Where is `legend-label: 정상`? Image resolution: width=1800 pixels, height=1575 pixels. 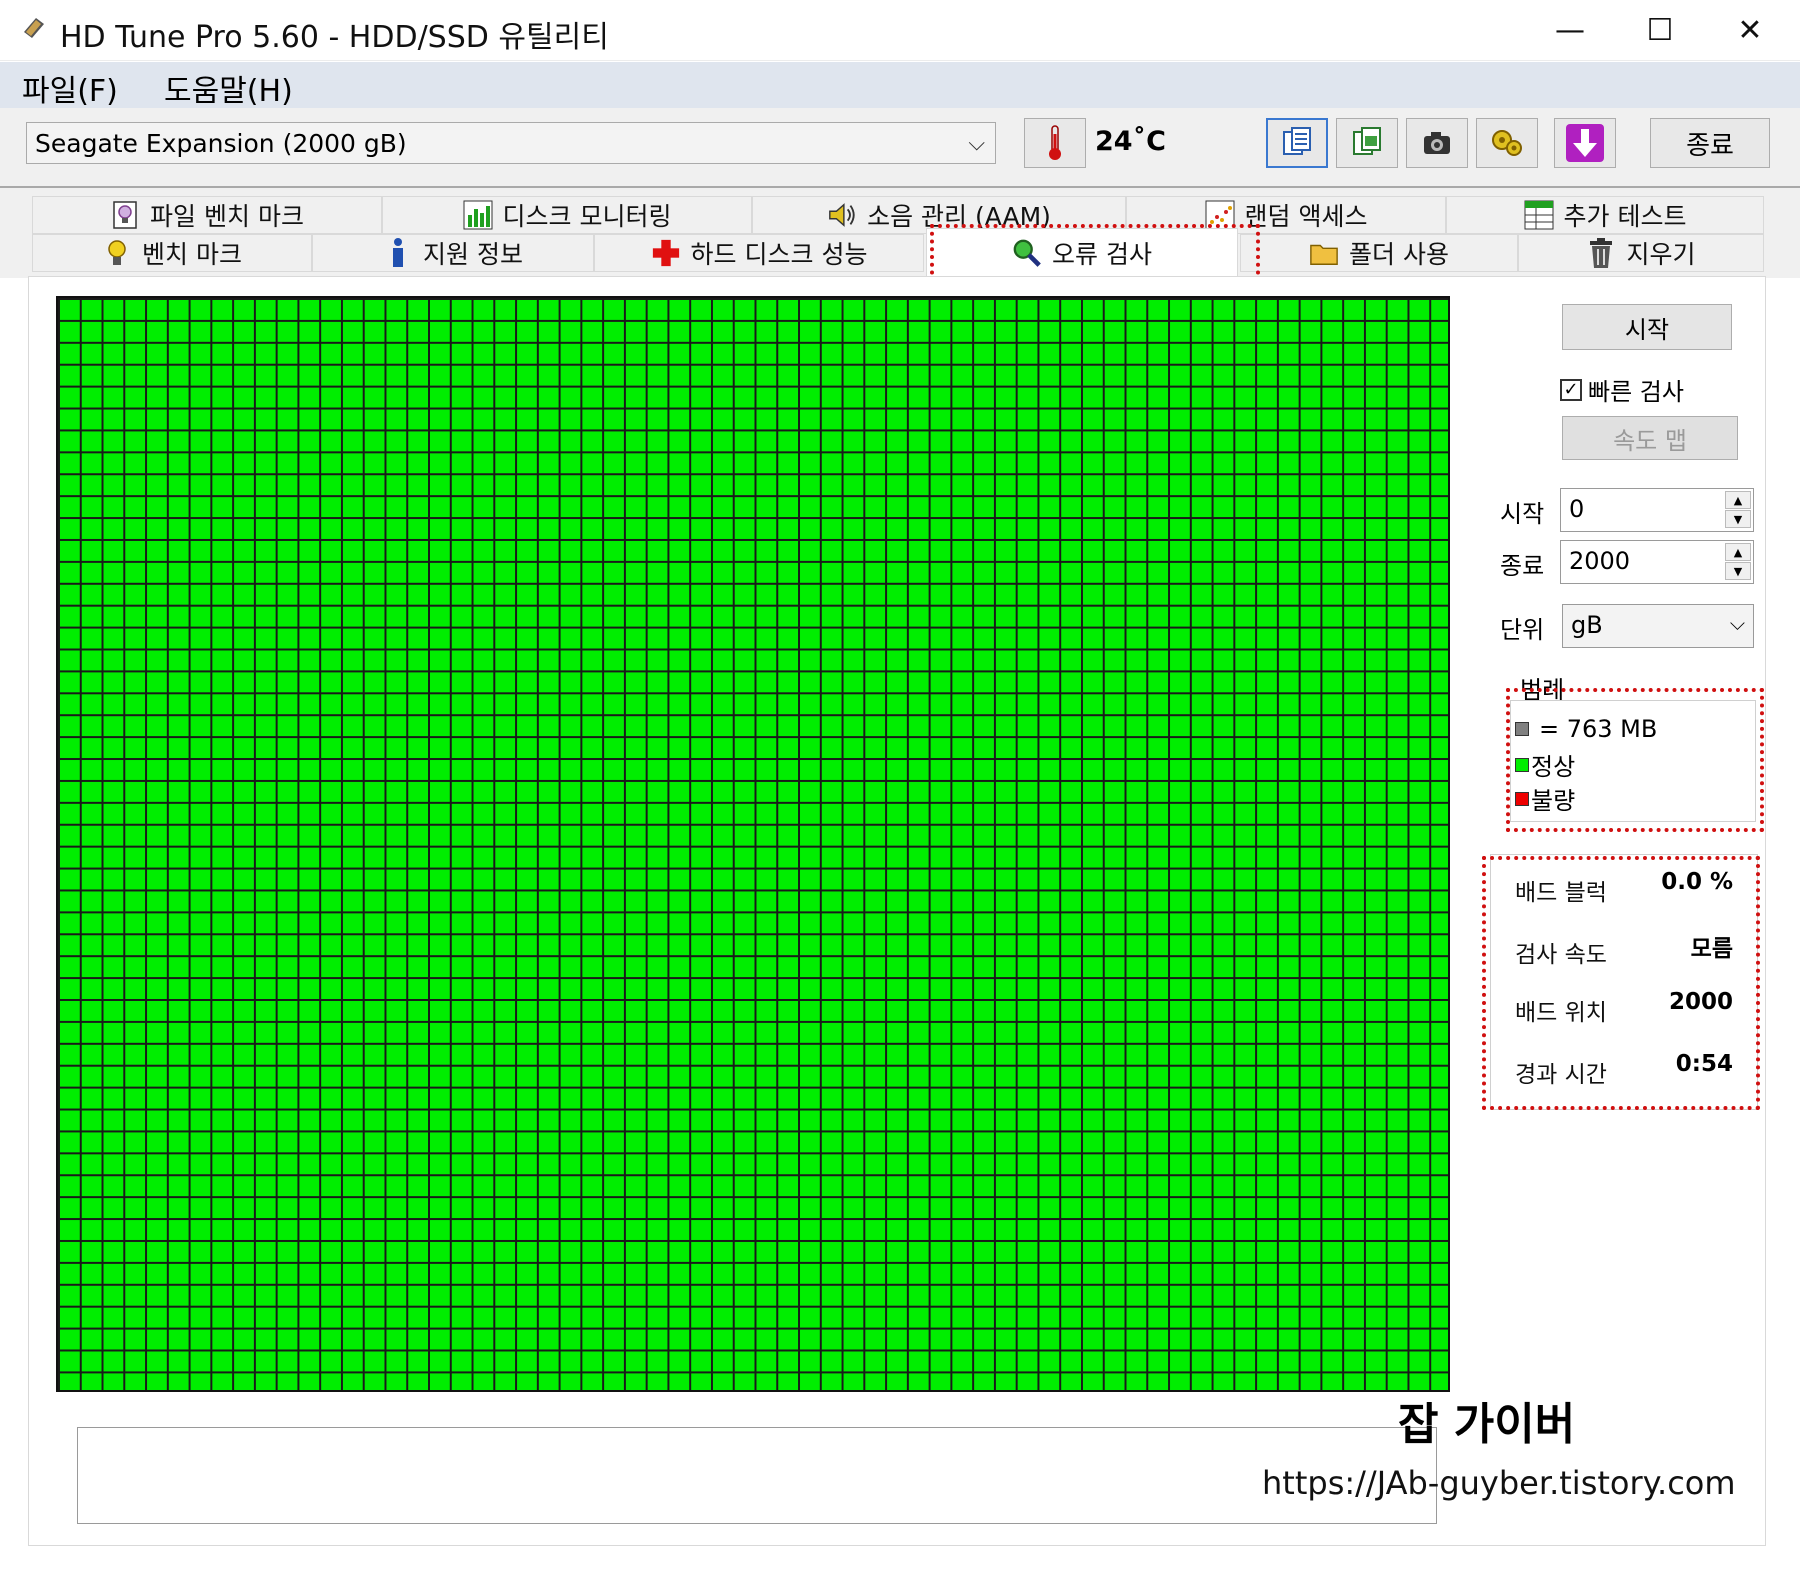
legend-label: 정상 is located at coordinates (1553, 767).